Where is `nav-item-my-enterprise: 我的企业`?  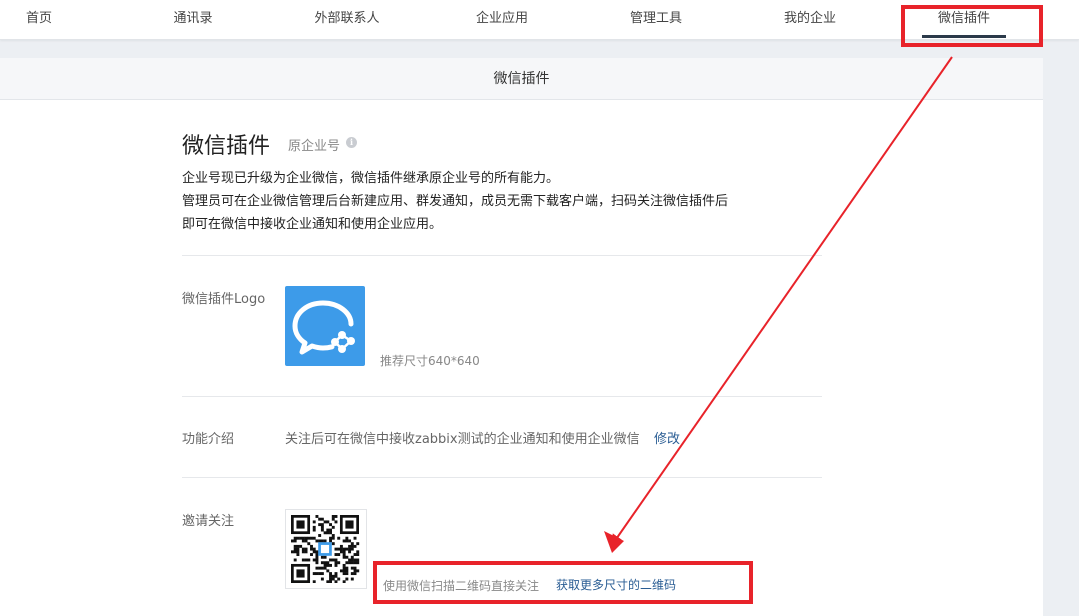
nav-item-my-enterprise: 我的企业 is located at coordinates (810, 20).